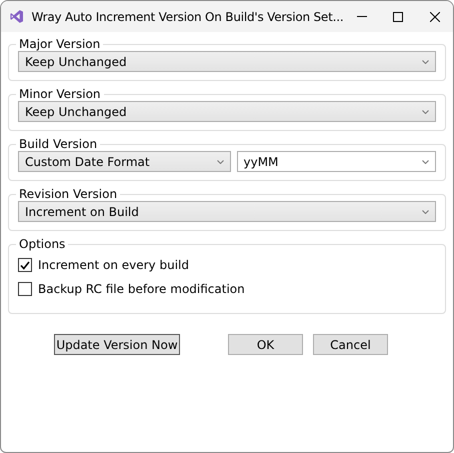 The height and width of the screenshot is (453, 454). Describe the element at coordinates (227, 211) in the screenshot. I see `dropdown: Increment on Build` at that location.